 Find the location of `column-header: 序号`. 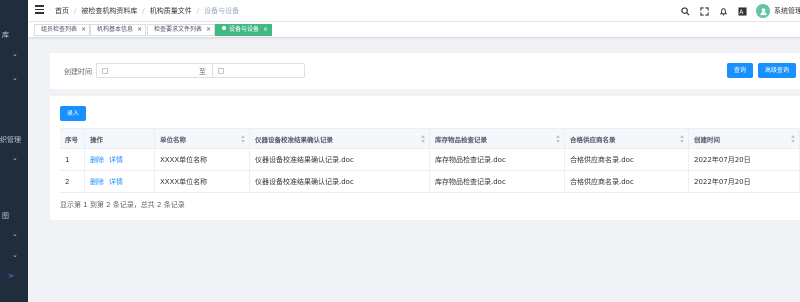

column-header: 序号 is located at coordinates (72, 138).